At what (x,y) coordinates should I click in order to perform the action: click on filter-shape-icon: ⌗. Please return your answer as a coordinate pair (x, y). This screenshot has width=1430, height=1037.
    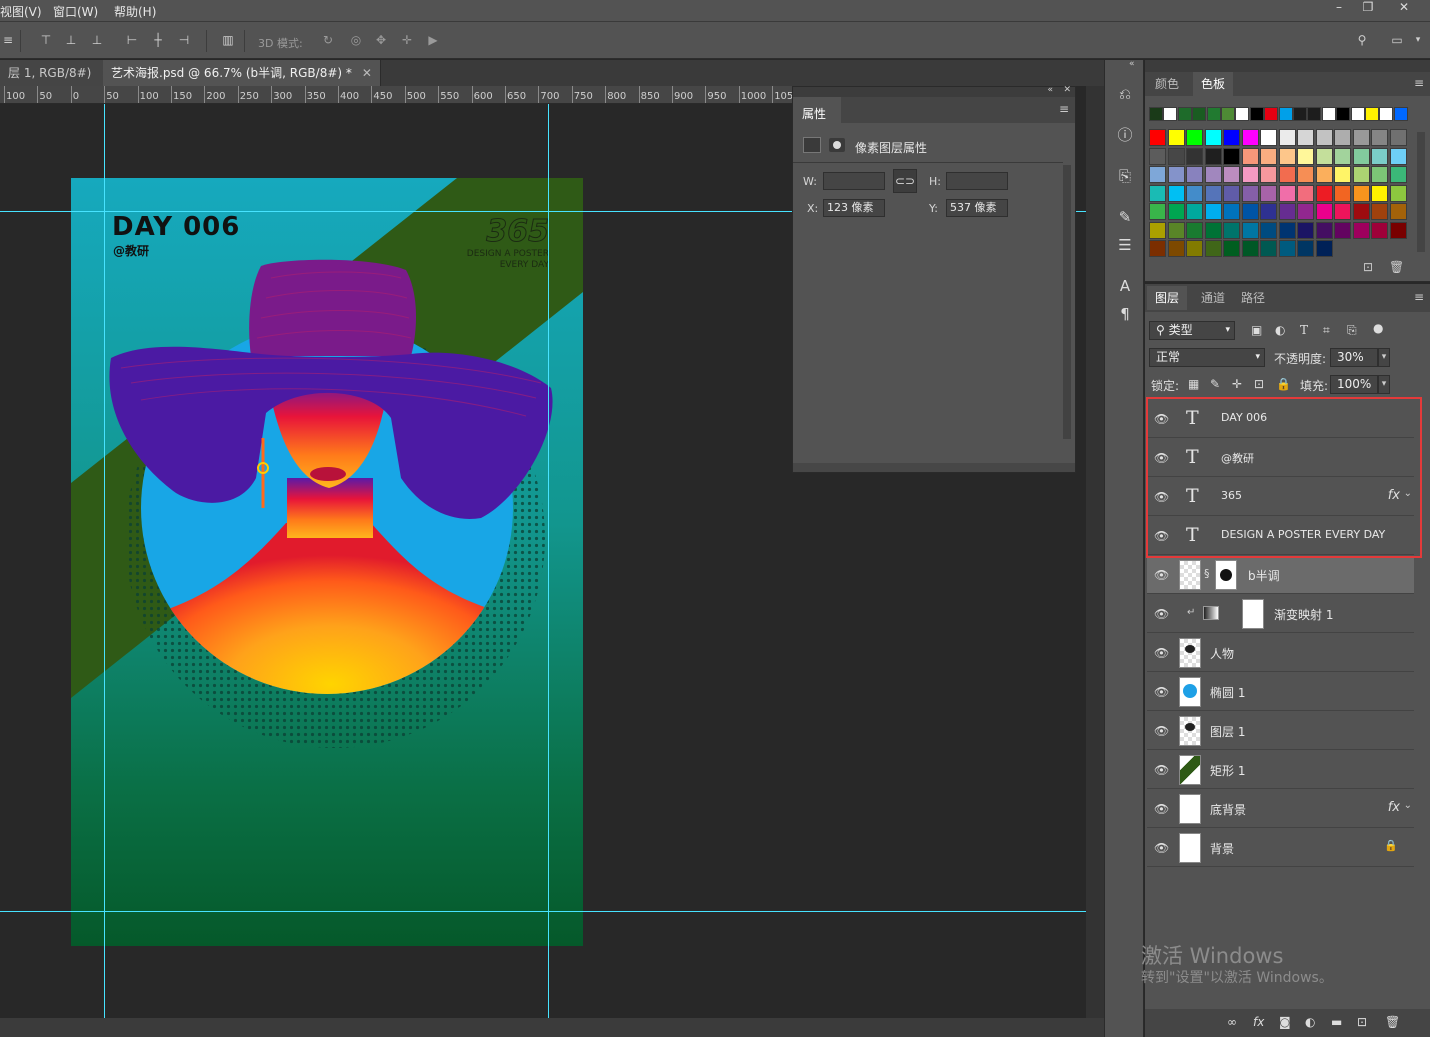
    Looking at the image, I should click on (1326, 330).